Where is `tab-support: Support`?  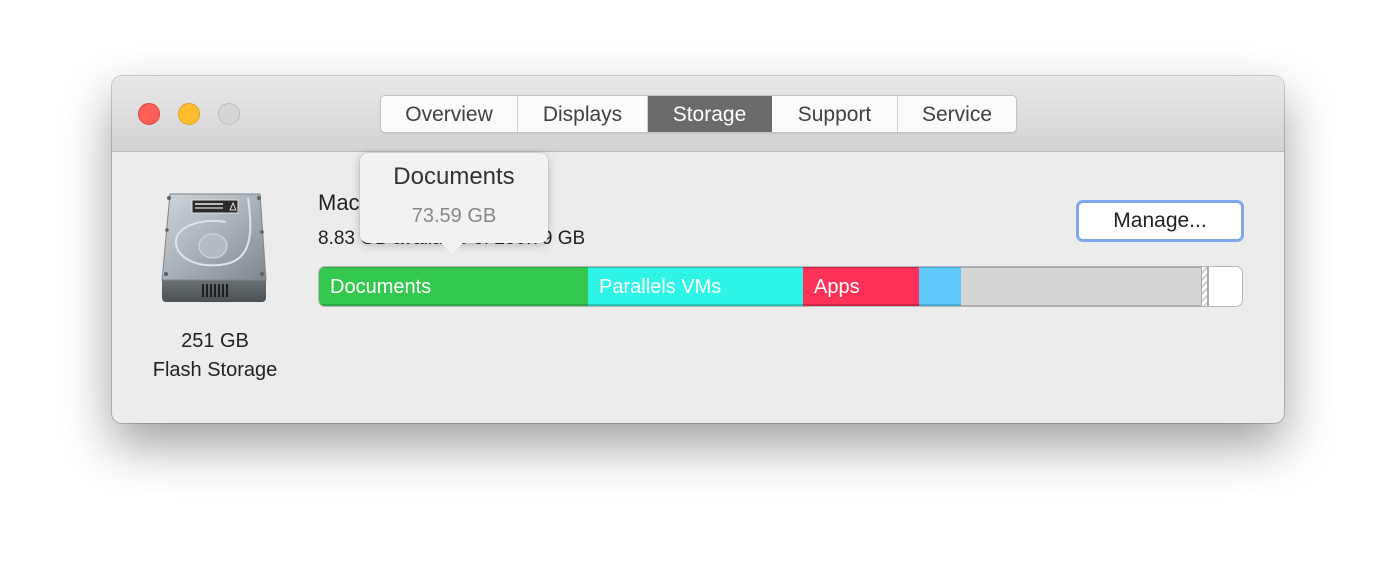 tab-support: Support is located at coordinates (835, 114).